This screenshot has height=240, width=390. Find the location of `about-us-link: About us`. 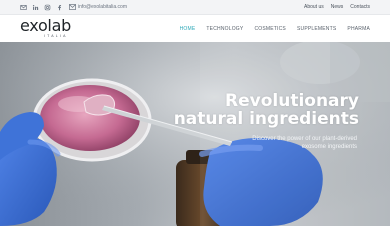

about-us-link: About us is located at coordinates (314, 7).